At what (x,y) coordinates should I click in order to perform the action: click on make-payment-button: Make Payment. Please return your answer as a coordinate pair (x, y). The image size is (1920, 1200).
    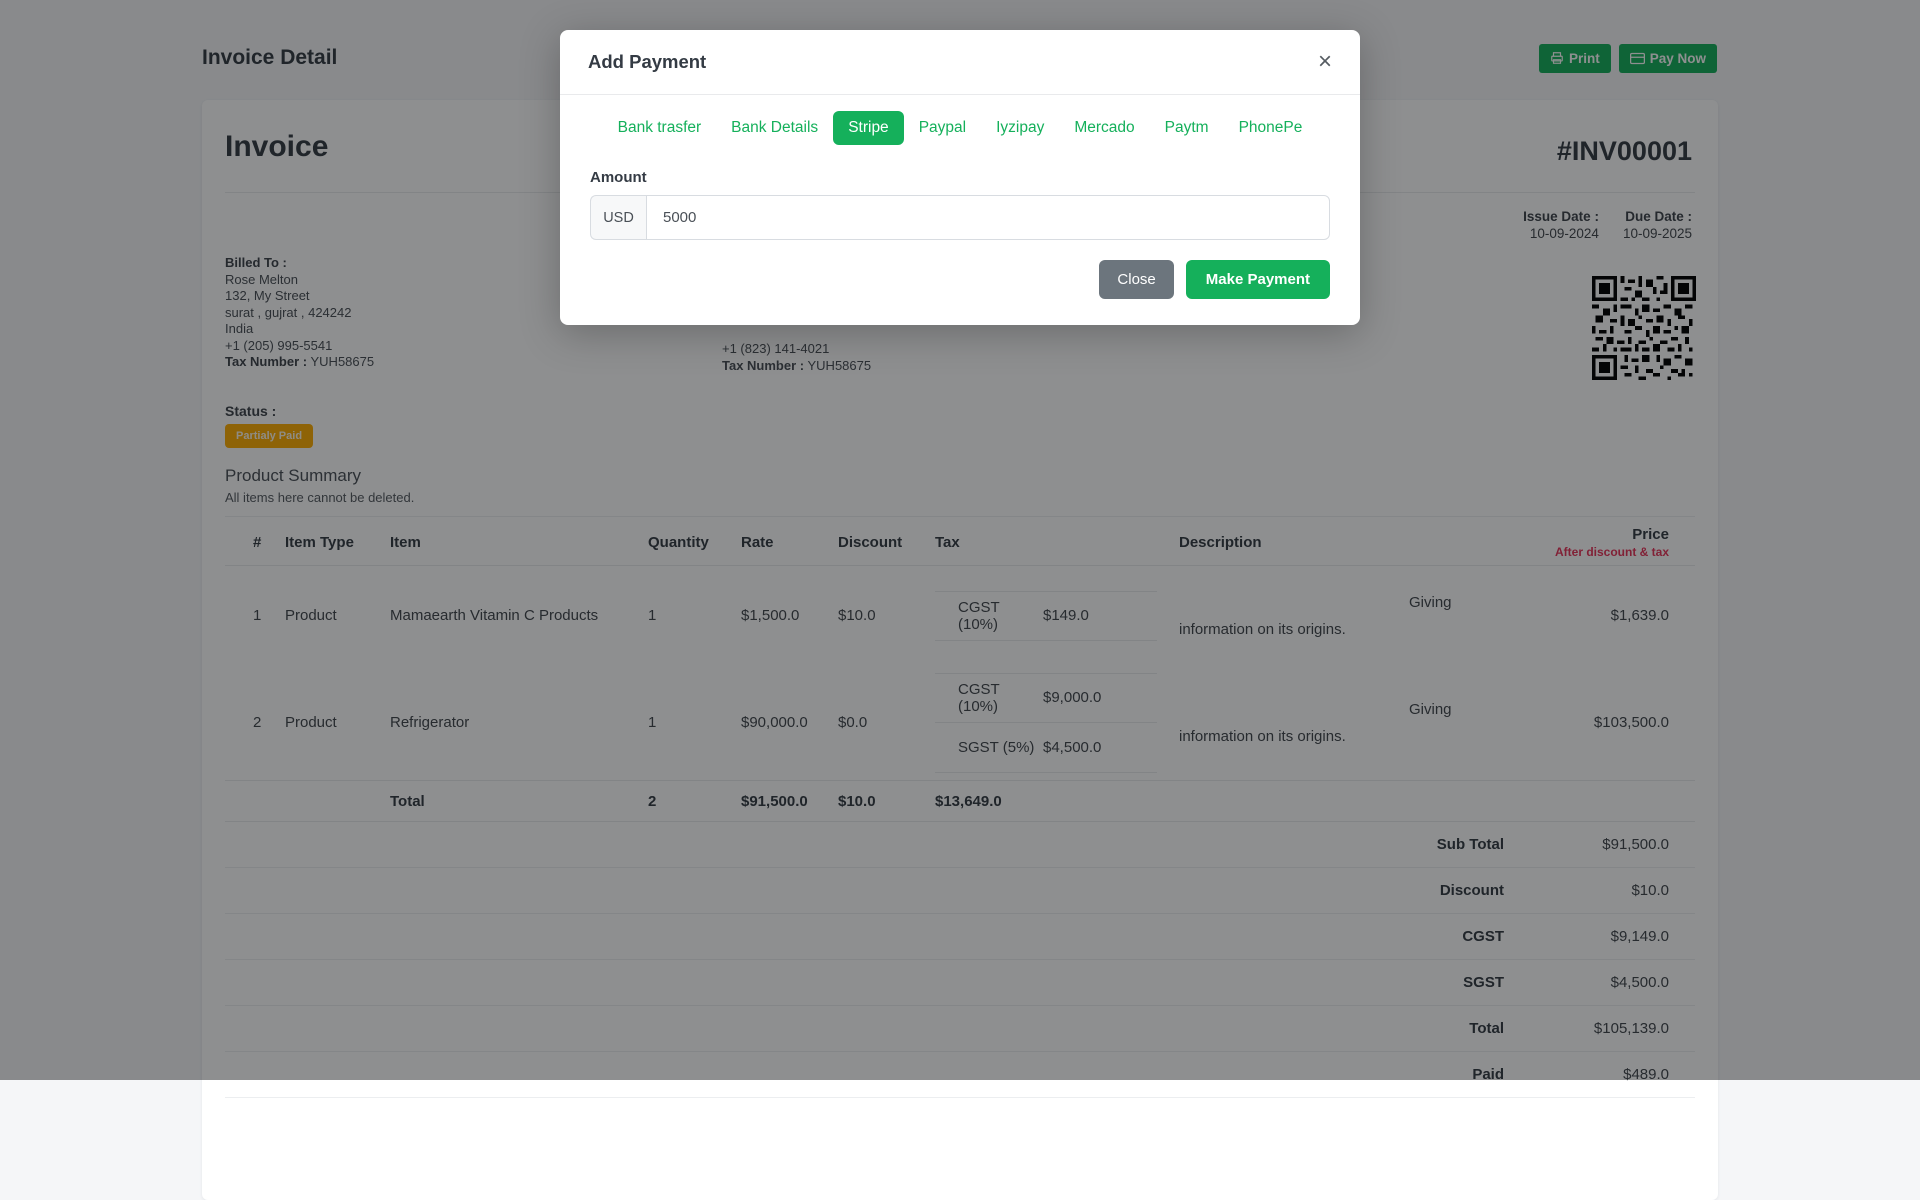
    Looking at the image, I should click on (1258, 279).